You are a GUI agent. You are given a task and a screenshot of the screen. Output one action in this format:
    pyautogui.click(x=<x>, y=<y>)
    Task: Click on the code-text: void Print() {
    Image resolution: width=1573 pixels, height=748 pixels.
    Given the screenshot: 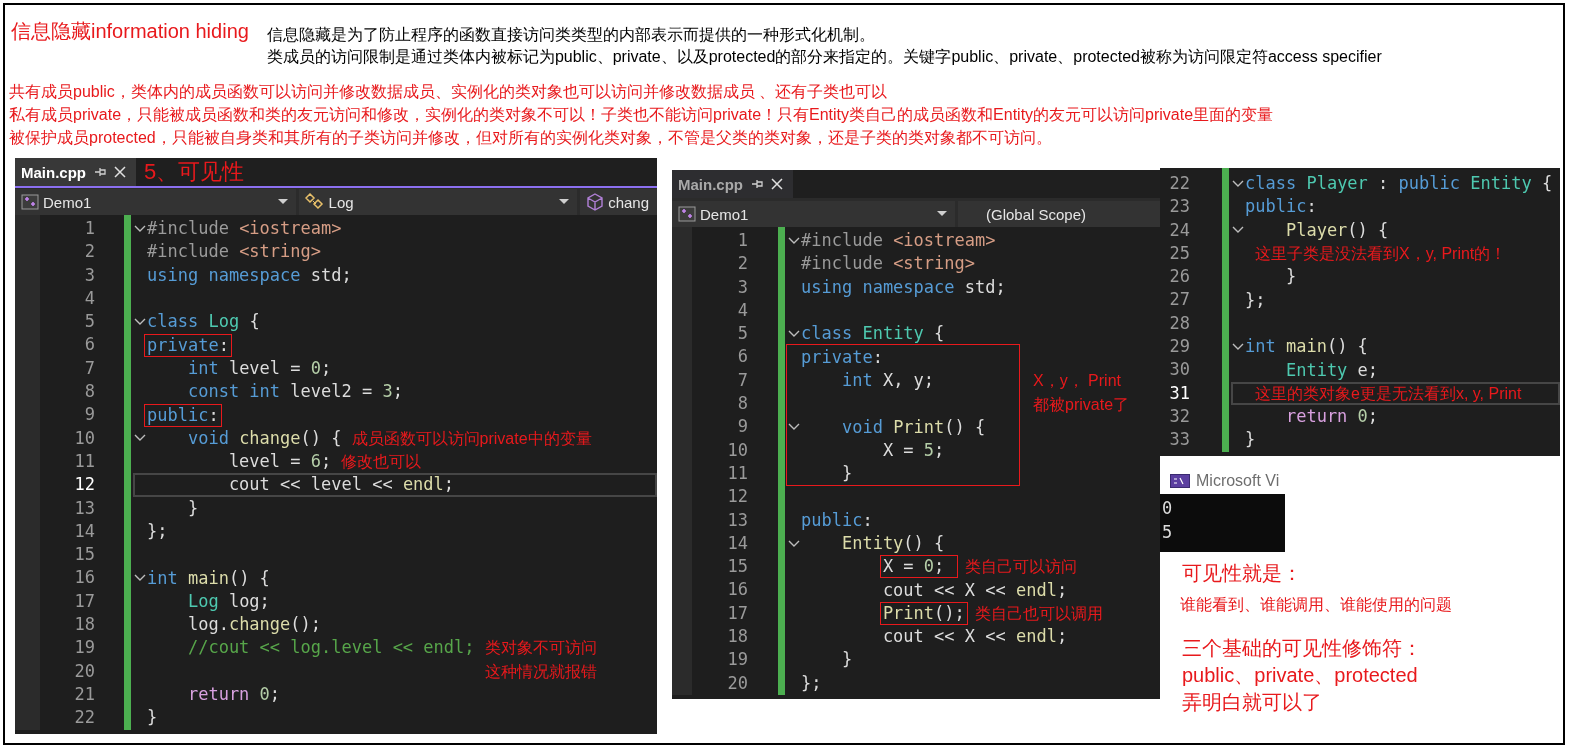 What is the action you would take?
    pyautogui.click(x=913, y=427)
    